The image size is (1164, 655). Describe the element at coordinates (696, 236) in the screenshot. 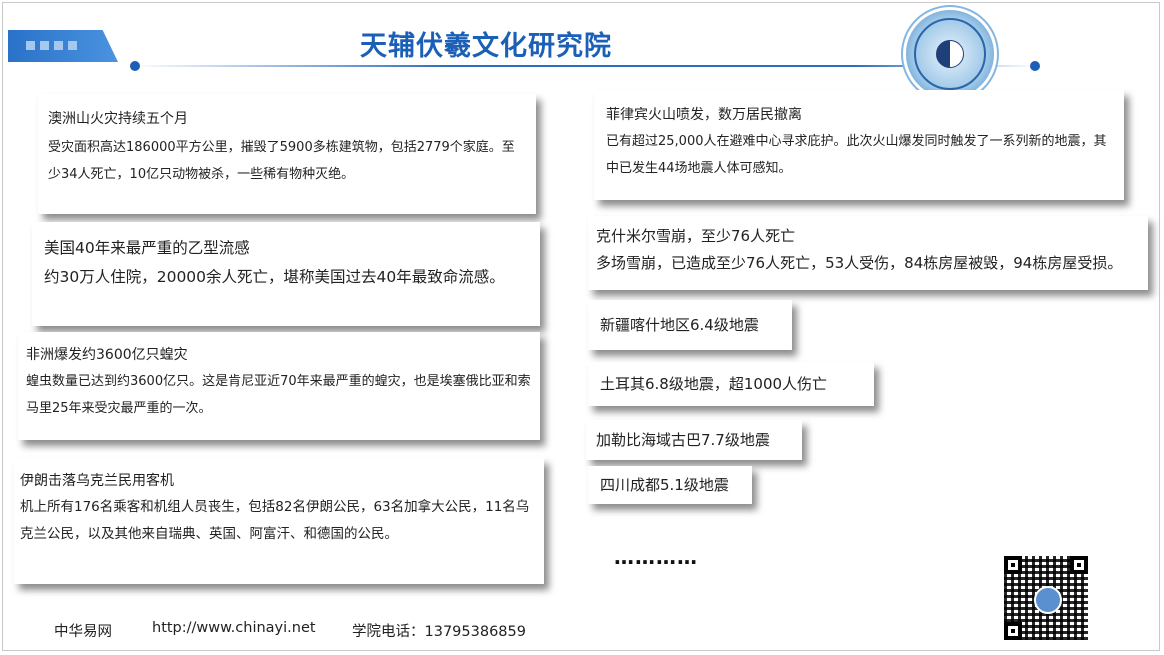

I see `news-heading: 克什米尔雪崩，至少76人死亡` at that location.